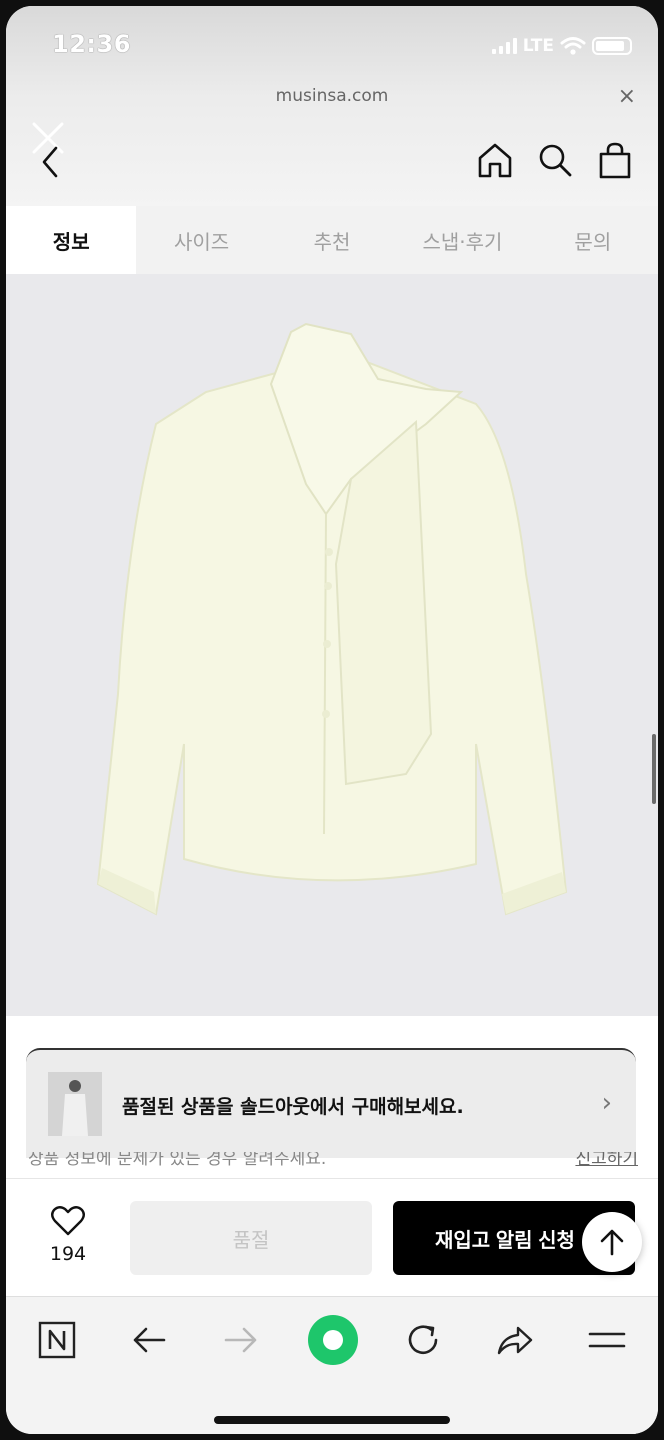 This screenshot has height=1440, width=664. What do you see at coordinates (241, 1340) in the screenshot?
I see `forward-arrow-icon` at bounding box center [241, 1340].